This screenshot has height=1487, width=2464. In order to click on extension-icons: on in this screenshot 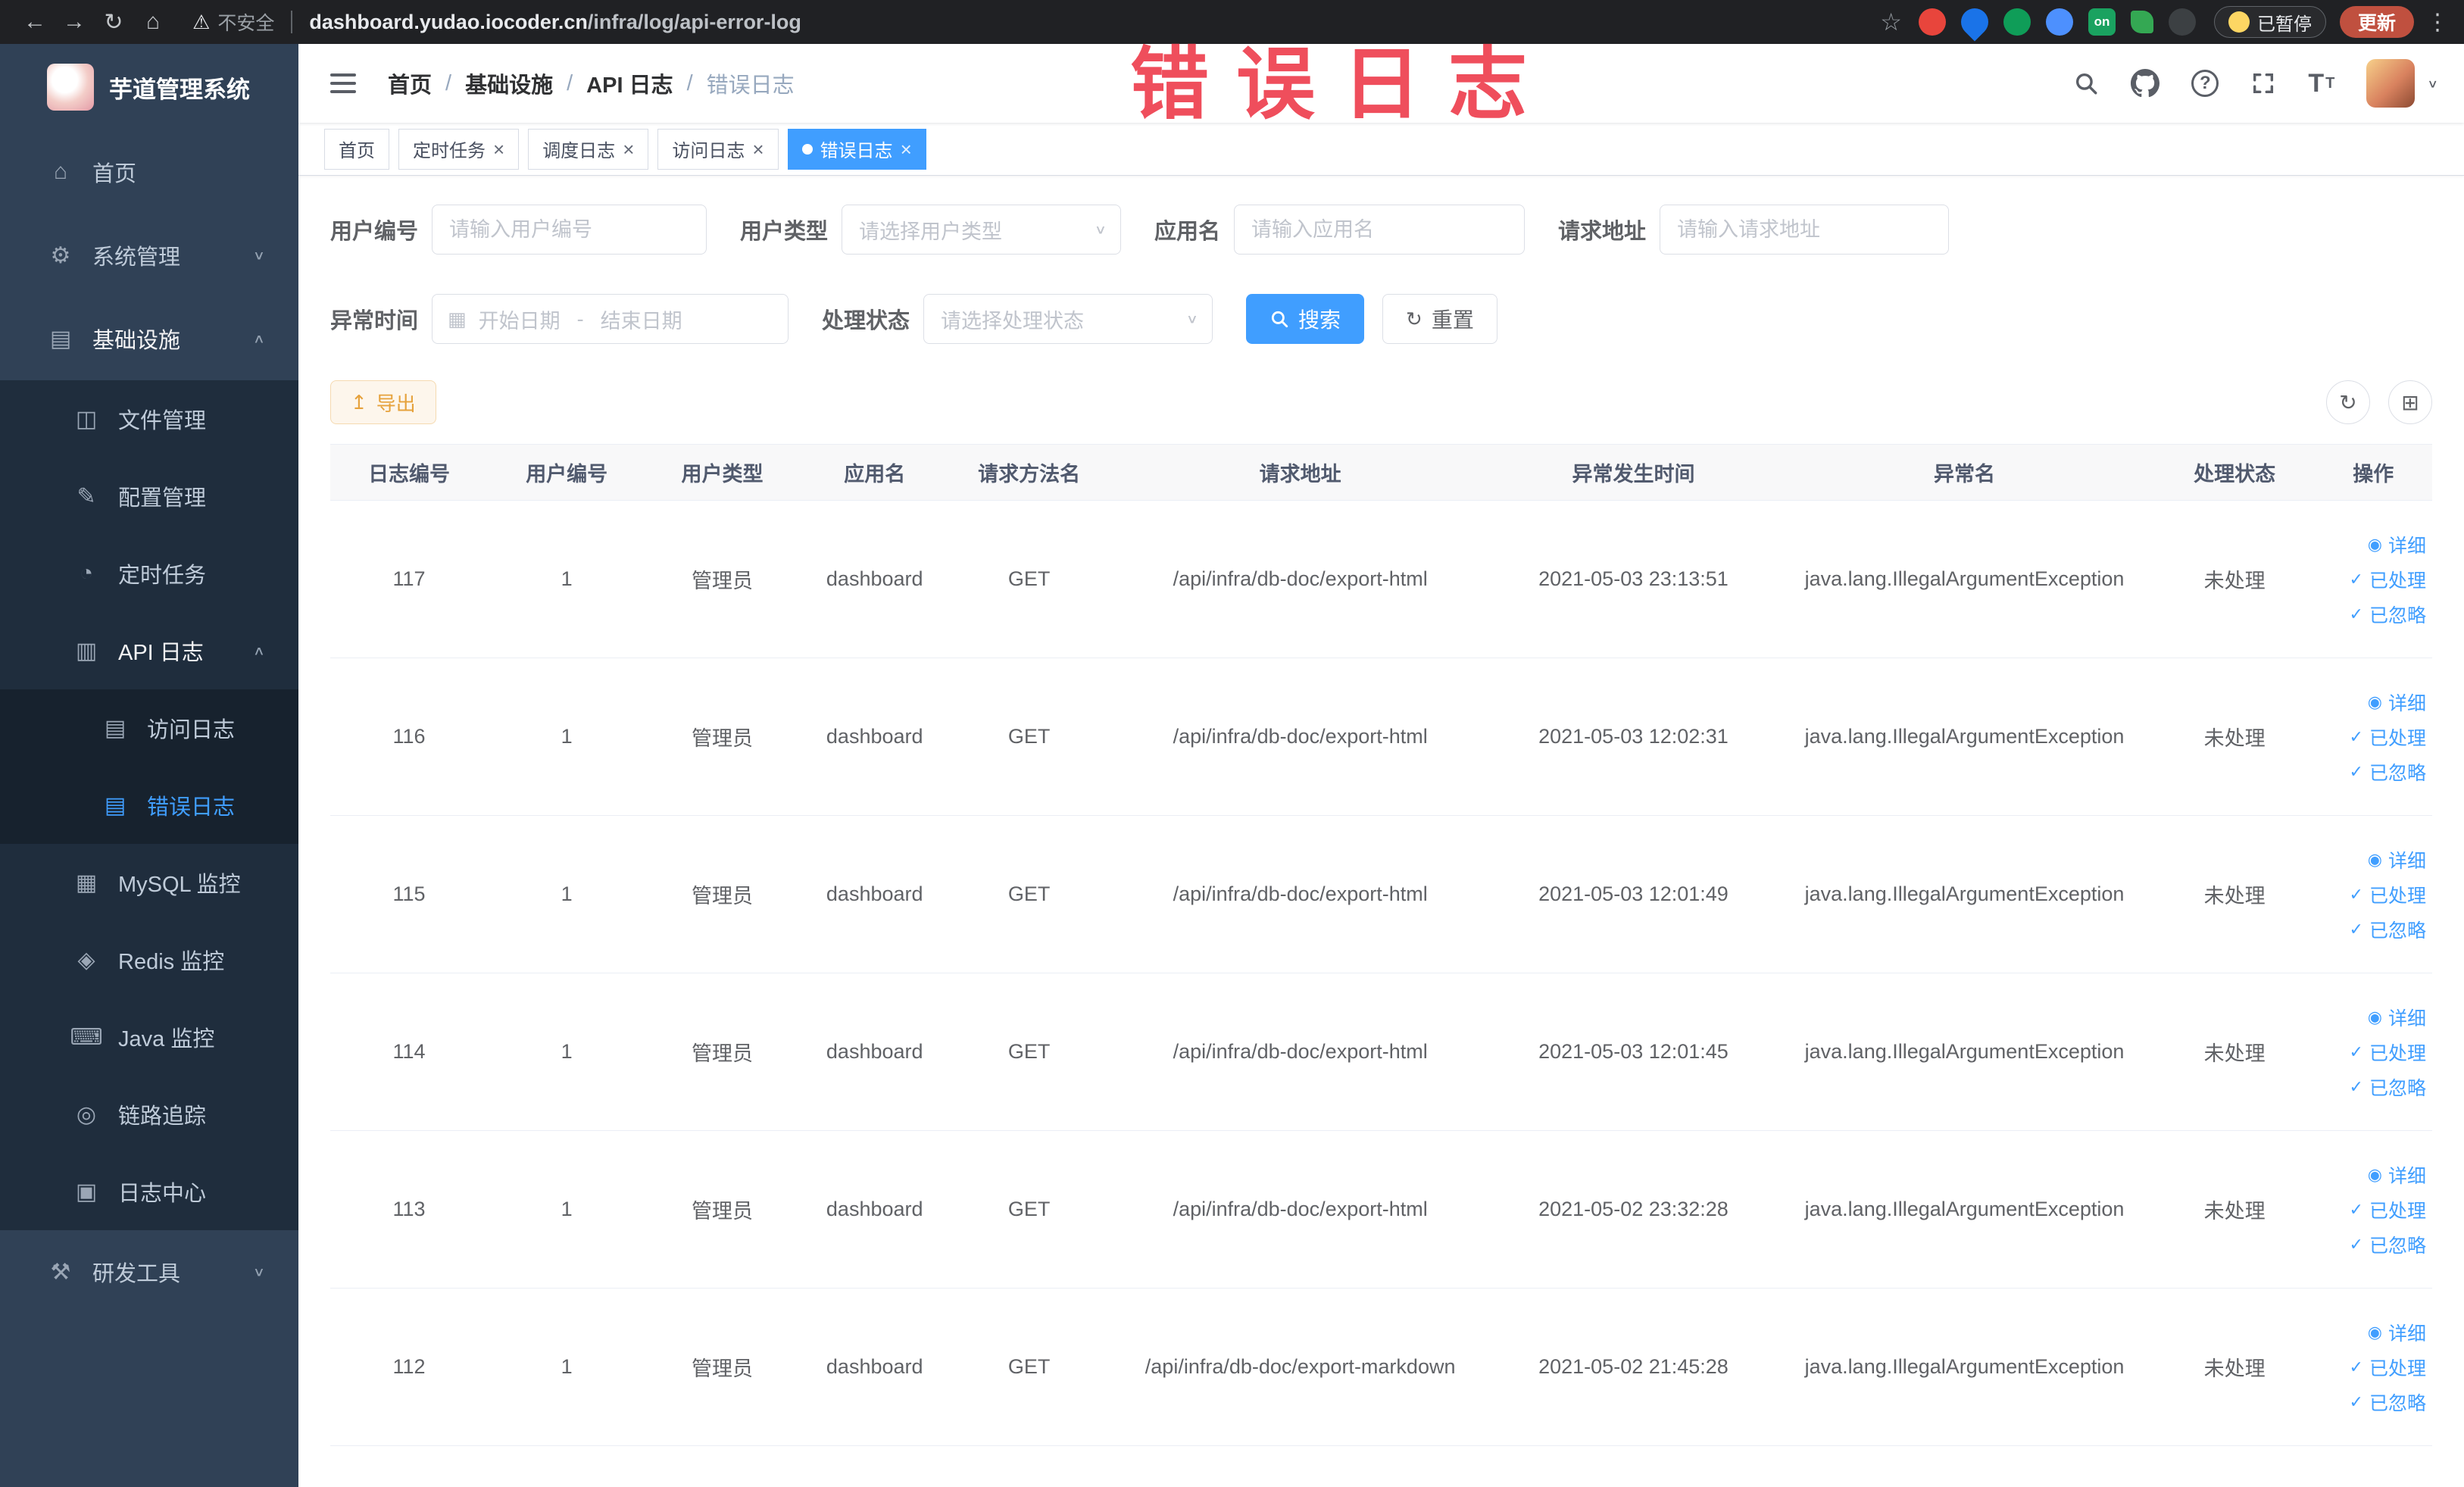, I will do `click(2057, 22)`.